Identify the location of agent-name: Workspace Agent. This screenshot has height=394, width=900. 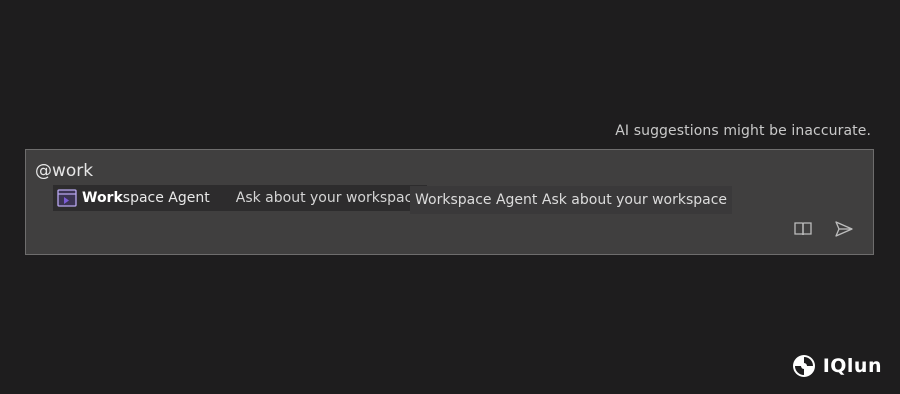
(146, 198).